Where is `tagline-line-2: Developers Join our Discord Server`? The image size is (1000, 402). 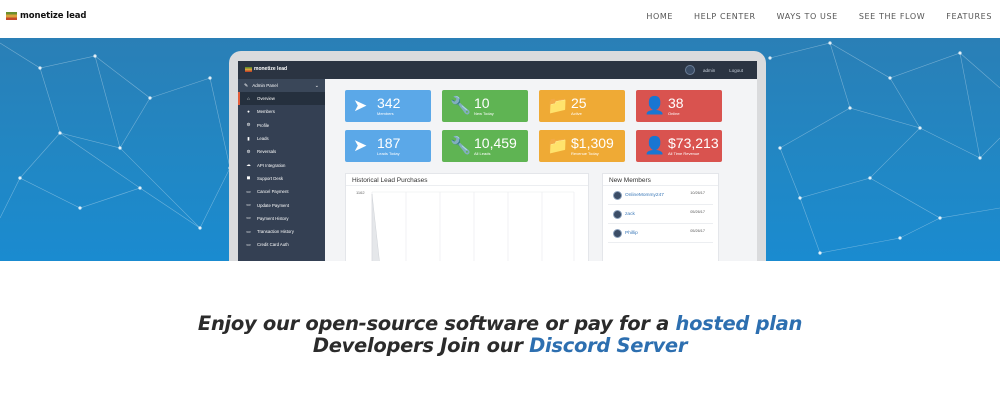 tagline-line-2: Developers Join our Discord Server is located at coordinates (500, 346).